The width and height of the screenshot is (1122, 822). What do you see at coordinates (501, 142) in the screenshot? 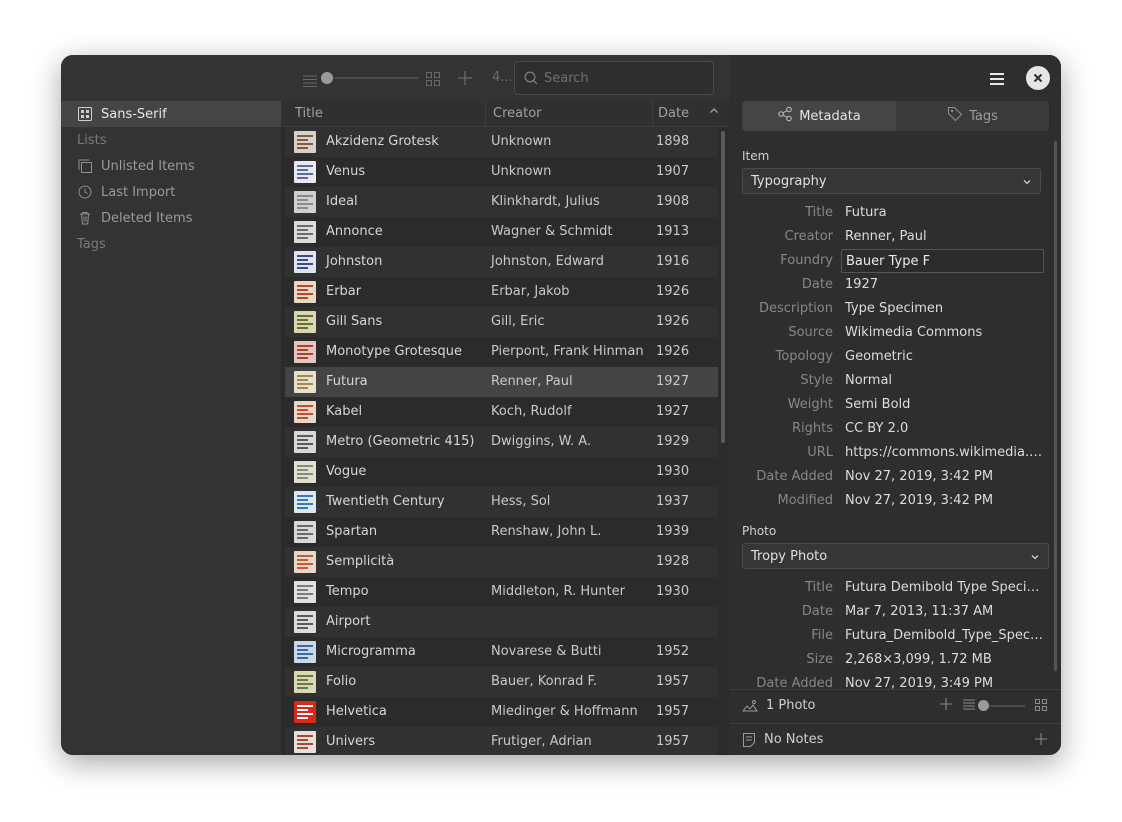
I see `table-row: Akzidenz Grotesk Unknown 1898` at bounding box center [501, 142].